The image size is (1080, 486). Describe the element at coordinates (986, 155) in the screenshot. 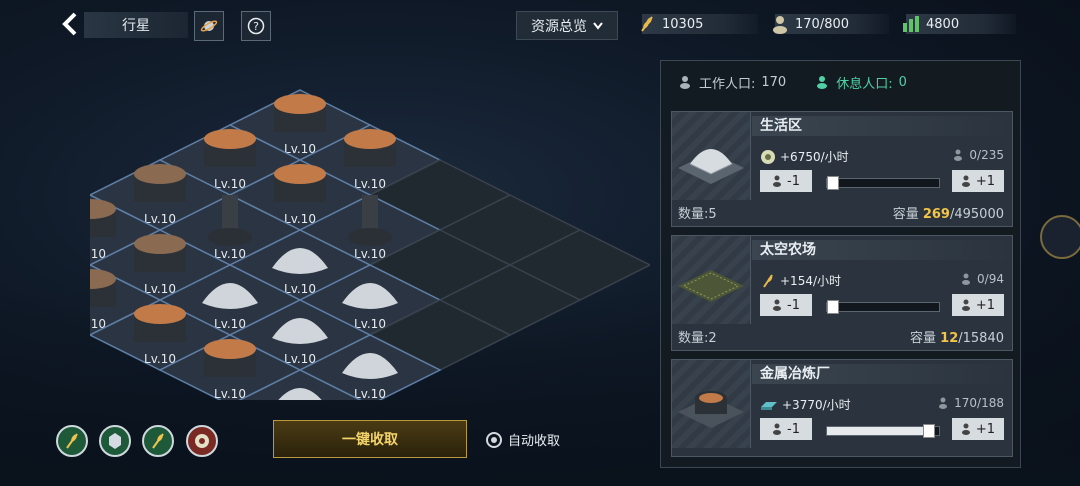

I see `worker-count-value: 0/235` at that location.